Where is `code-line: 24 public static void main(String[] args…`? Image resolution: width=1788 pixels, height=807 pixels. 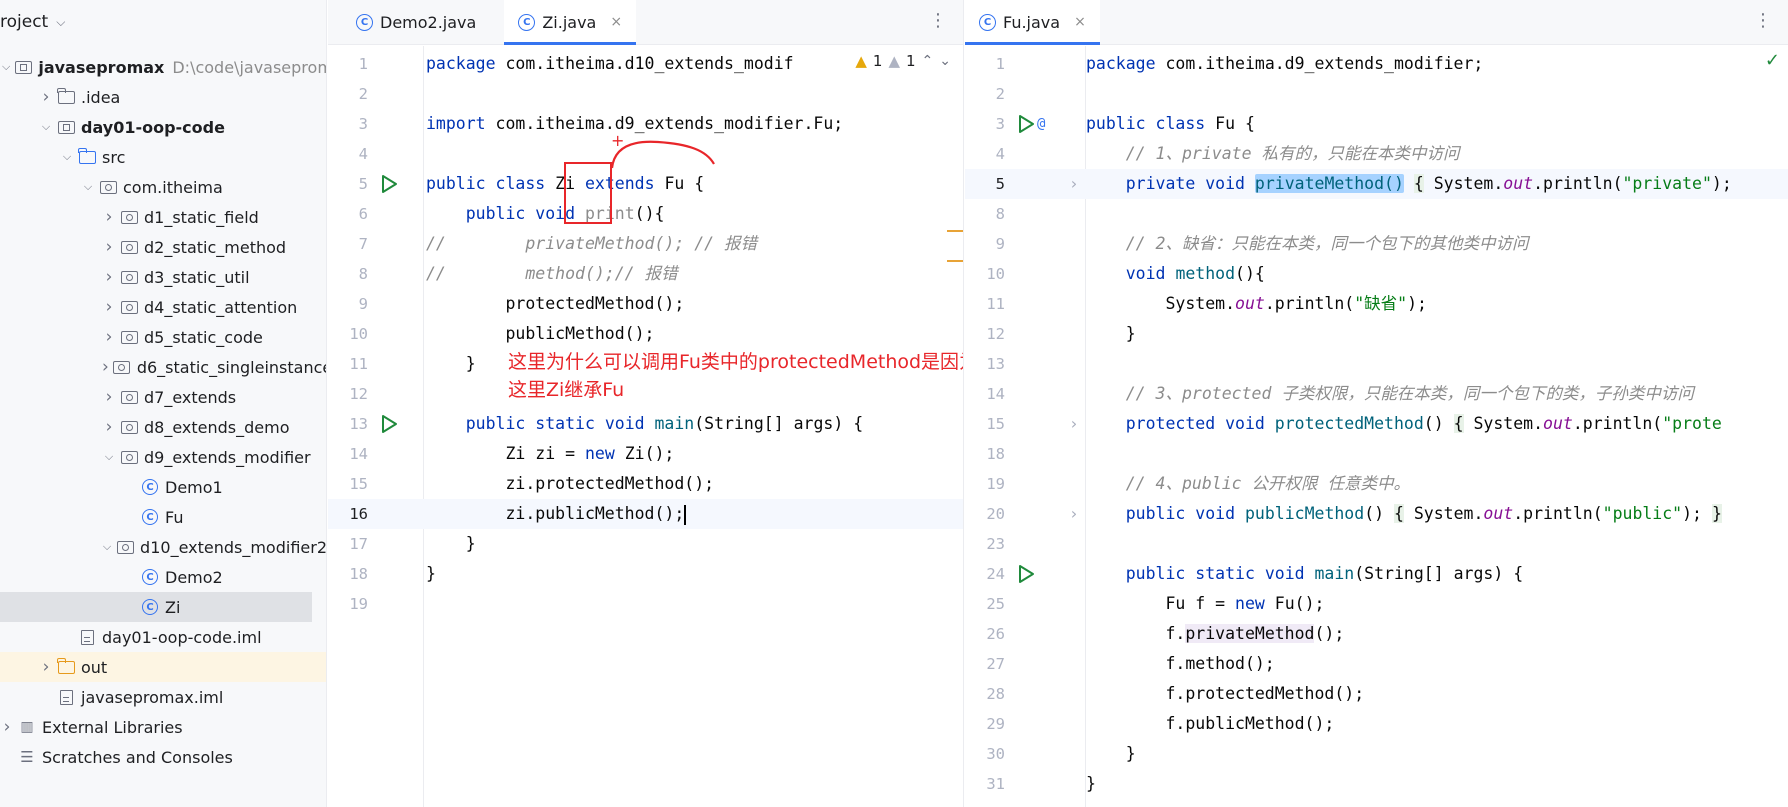
code-line: 24 public static void main(String[] args… is located at coordinates (1376, 574).